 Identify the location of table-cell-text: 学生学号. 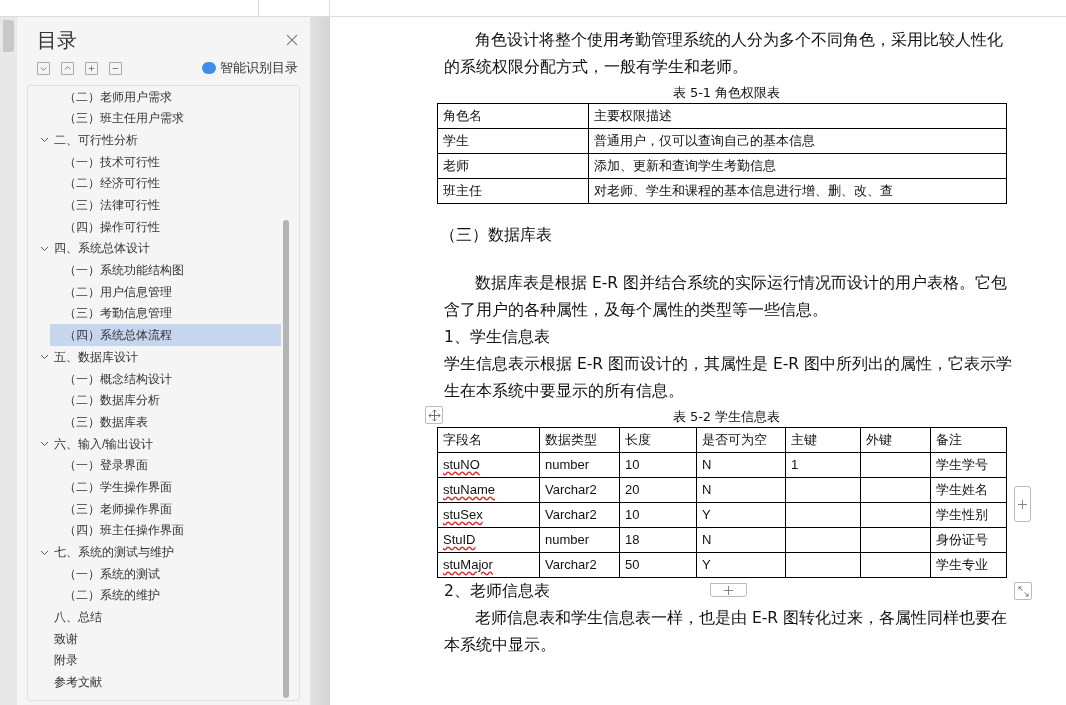
(962, 464).